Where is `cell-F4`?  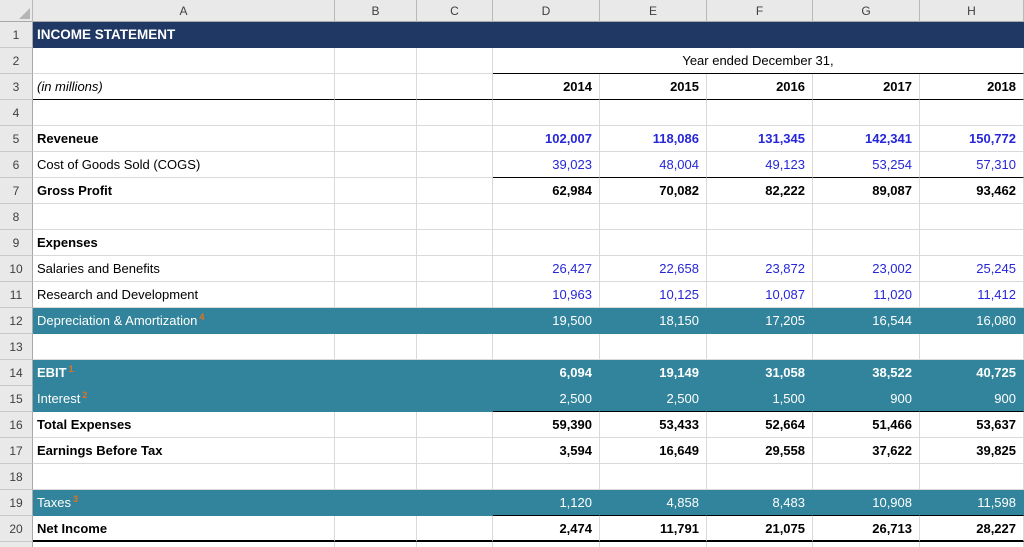 cell-F4 is located at coordinates (760, 113).